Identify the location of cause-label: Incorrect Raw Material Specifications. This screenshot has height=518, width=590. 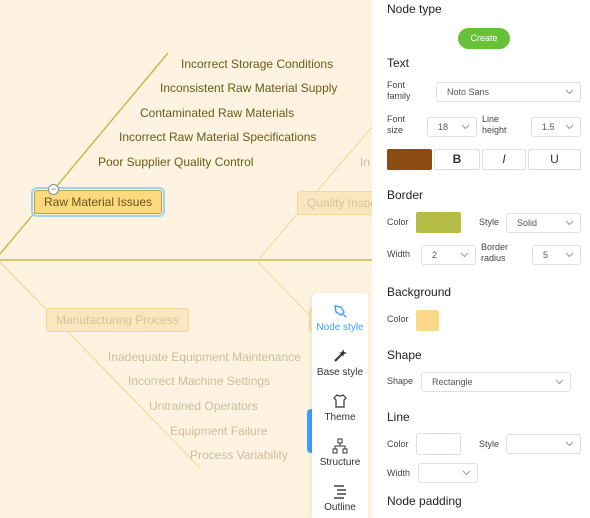
(217, 137).